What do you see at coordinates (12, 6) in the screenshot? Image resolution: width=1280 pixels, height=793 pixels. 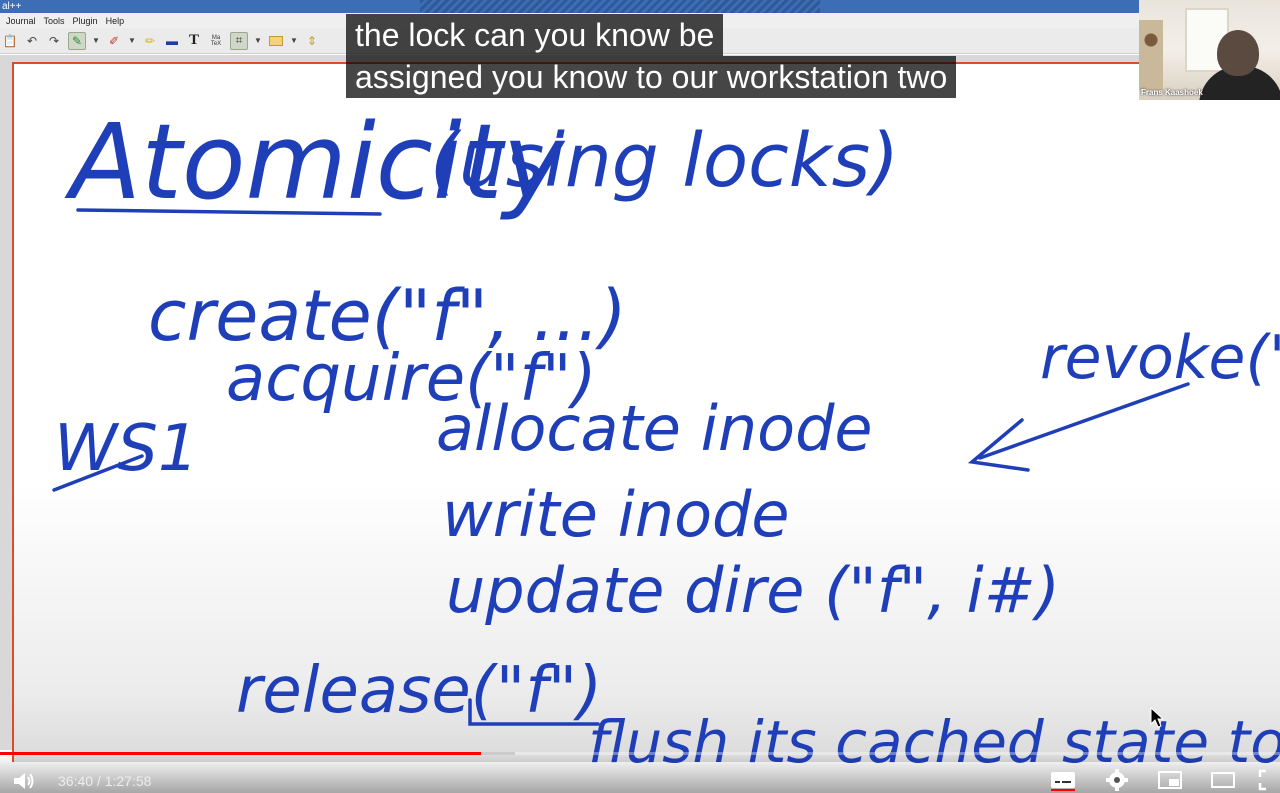 I see `window-title: al++` at bounding box center [12, 6].